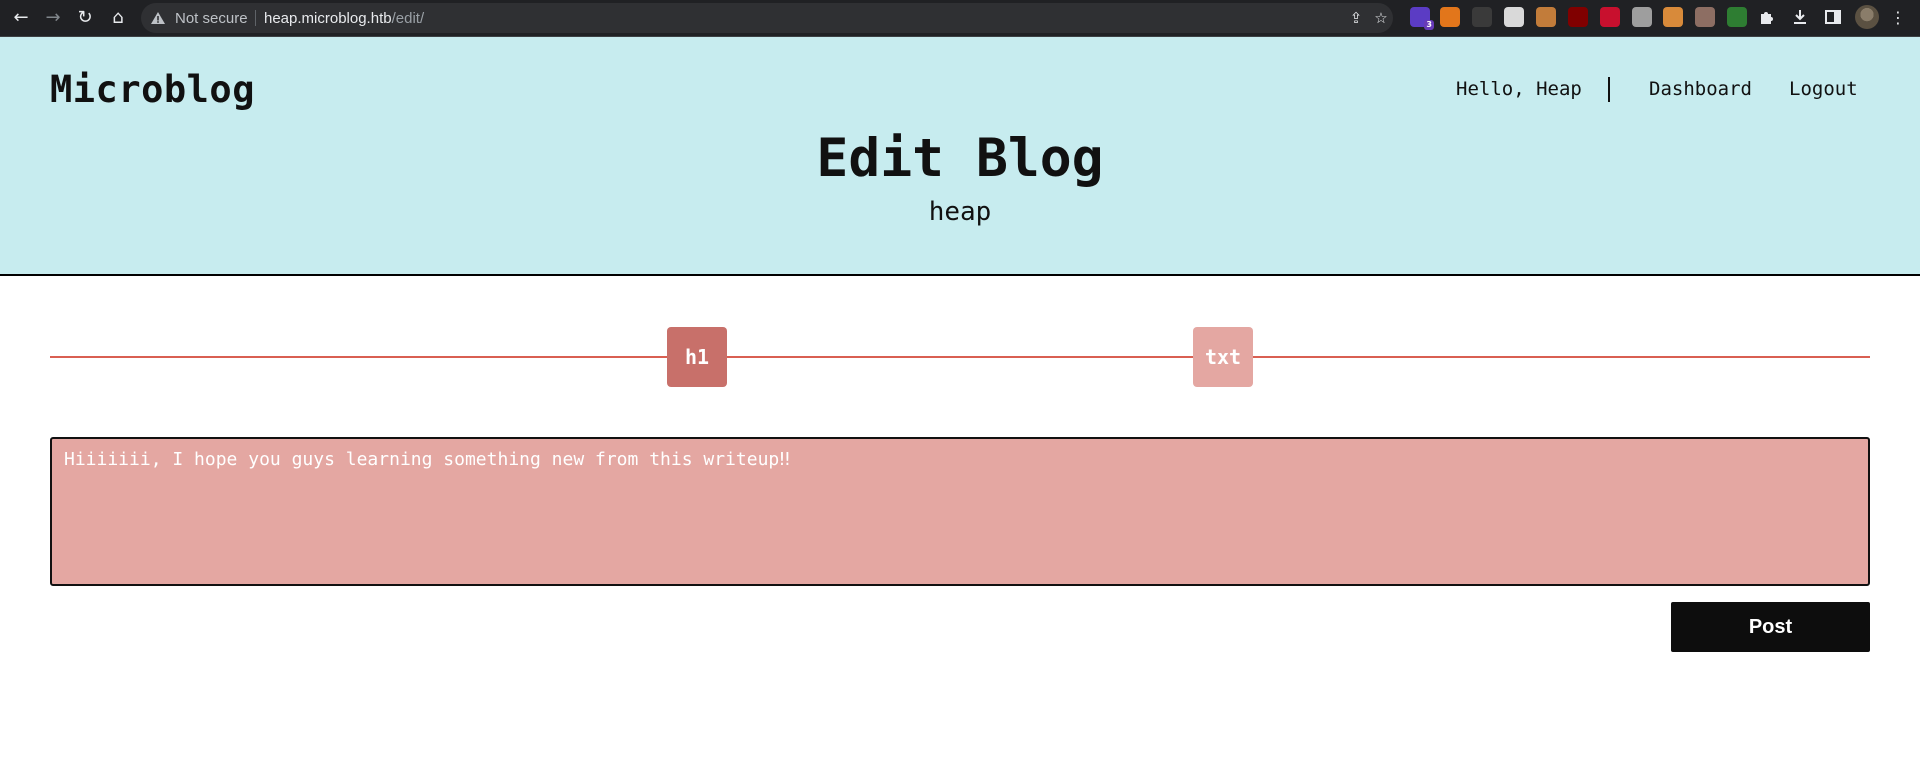 Image resolution: width=1920 pixels, height=773 pixels. Describe the element at coordinates (1767, 17) in the screenshot. I see `puzzle-extensions-icon` at that location.